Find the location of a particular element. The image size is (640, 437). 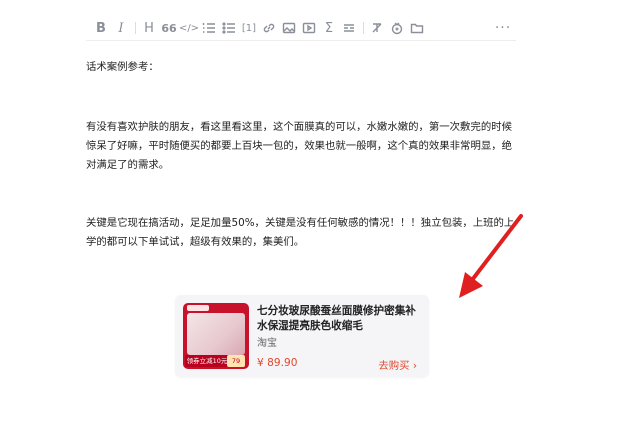

product-price: ¥ 89.90 is located at coordinates (277, 363).